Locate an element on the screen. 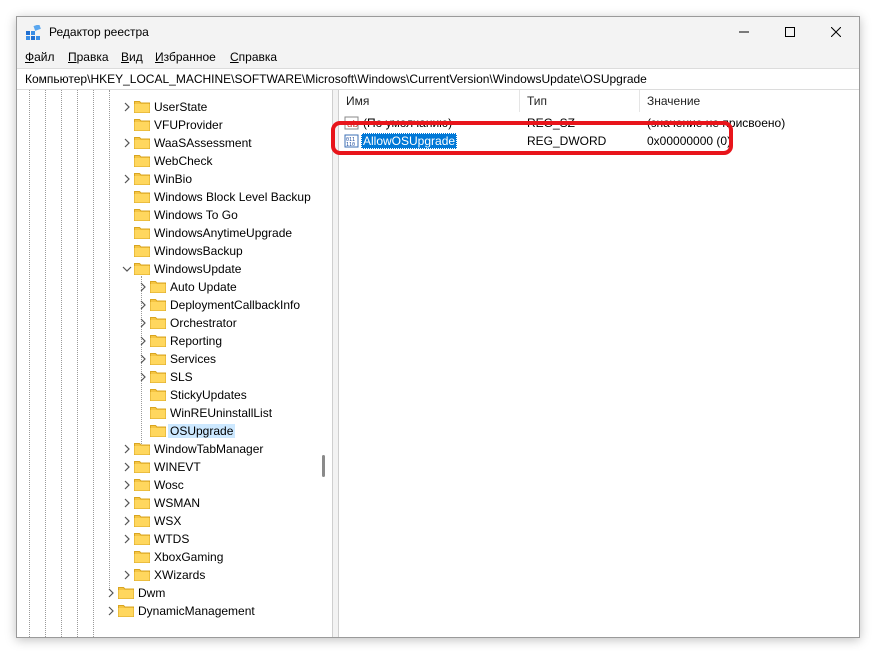 This screenshot has width=875, height=651. tree-item: WTDS is located at coordinates (167, 539).